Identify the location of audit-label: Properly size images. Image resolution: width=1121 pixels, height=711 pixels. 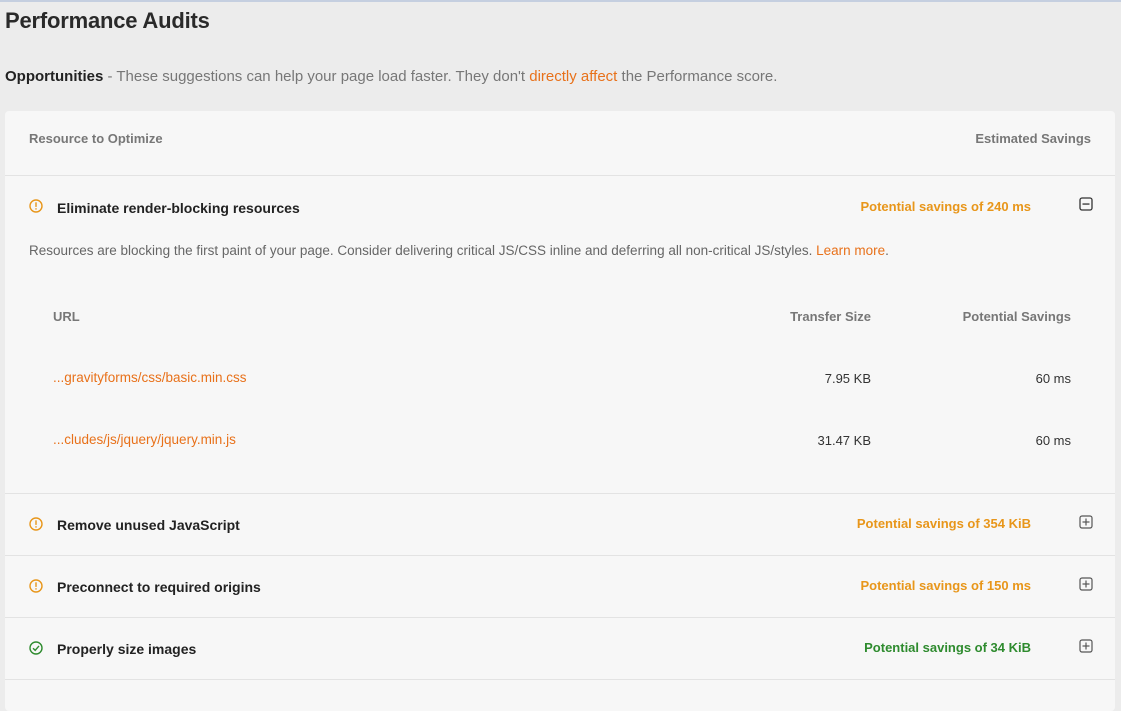
(126, 649).